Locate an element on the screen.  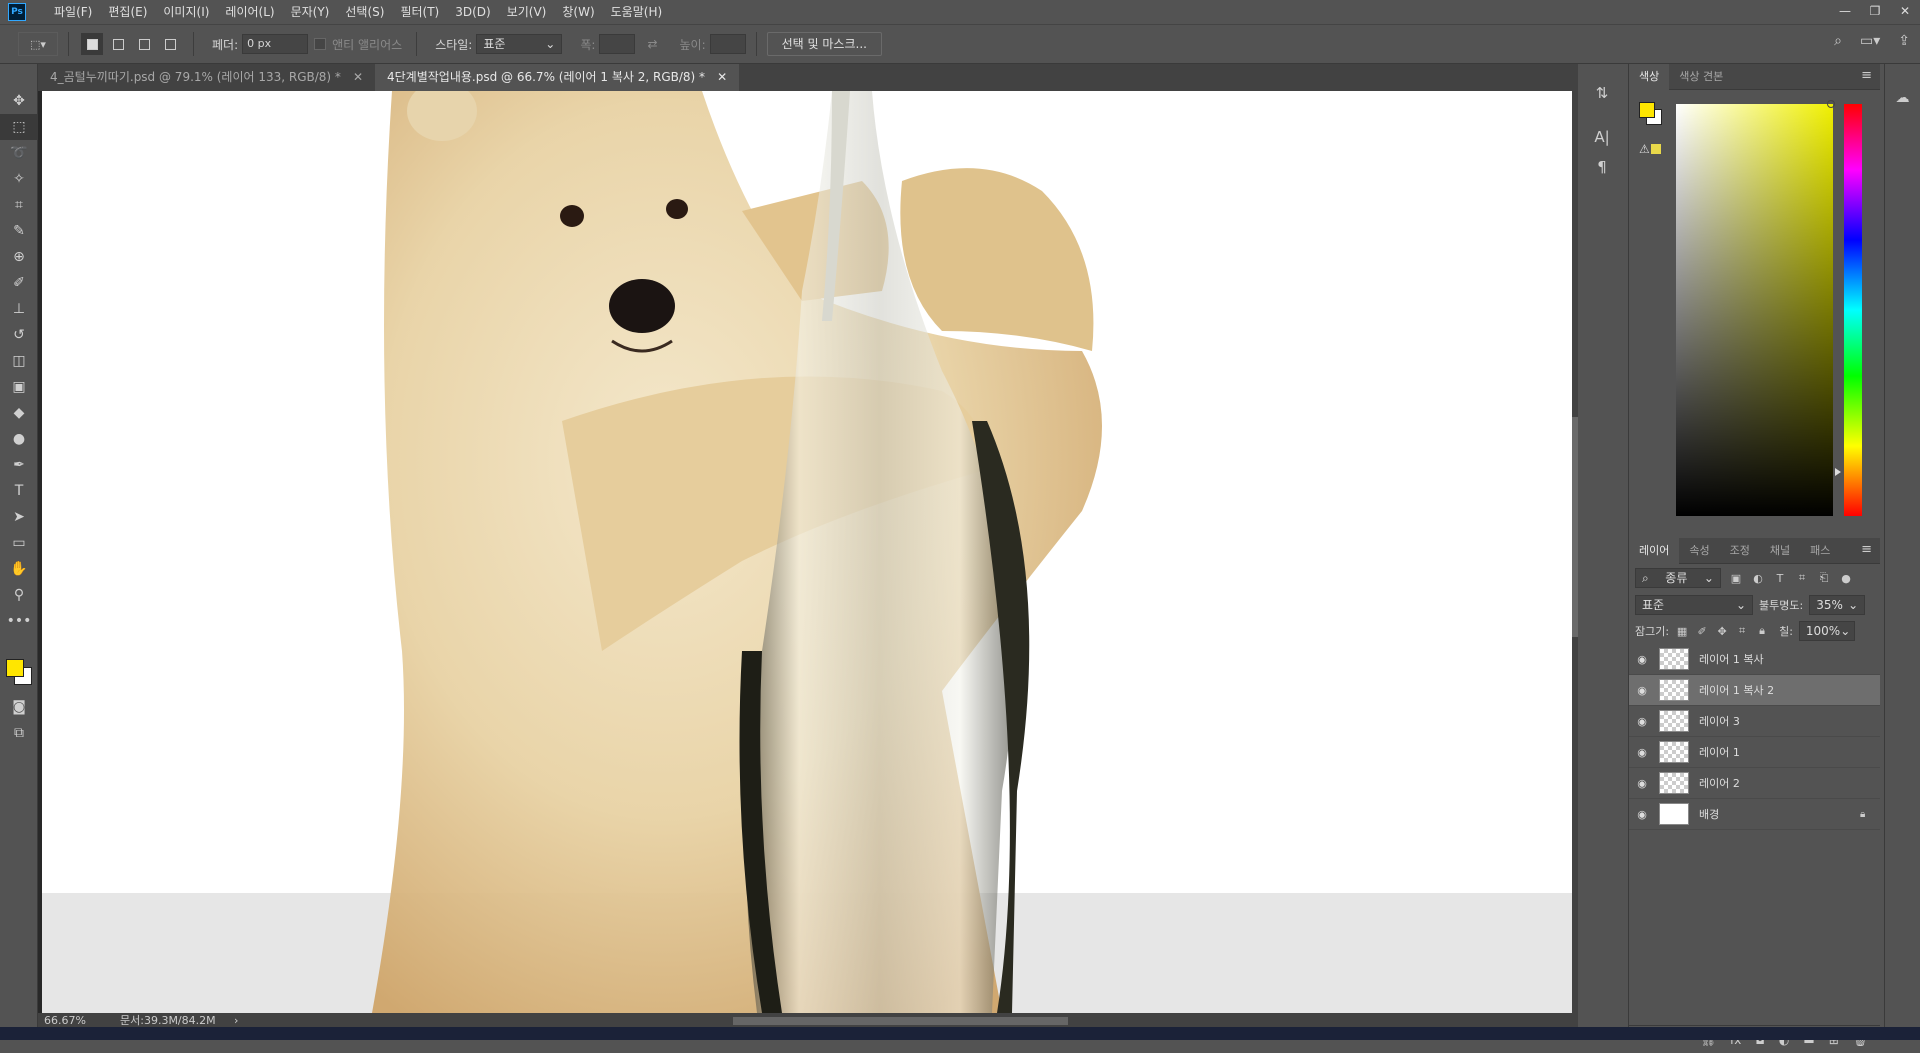
filter-adjustment-icon: ◐ is located at coordinates (1758, 578).